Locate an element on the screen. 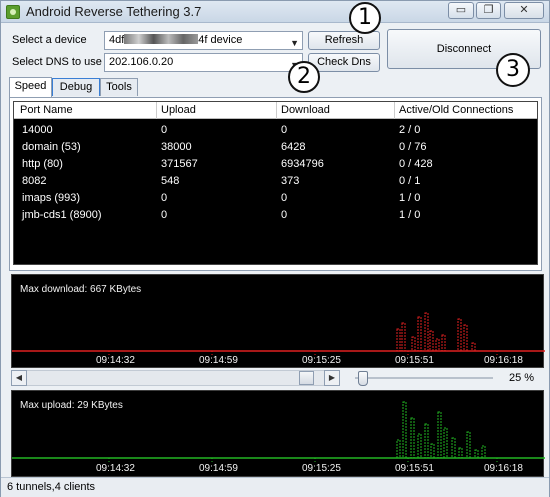 The width and height of the screenshot is (550, 497). table-row: jmb-cds1 (8900) 0 0 1 / 0 is located at coordinates (275, 216).